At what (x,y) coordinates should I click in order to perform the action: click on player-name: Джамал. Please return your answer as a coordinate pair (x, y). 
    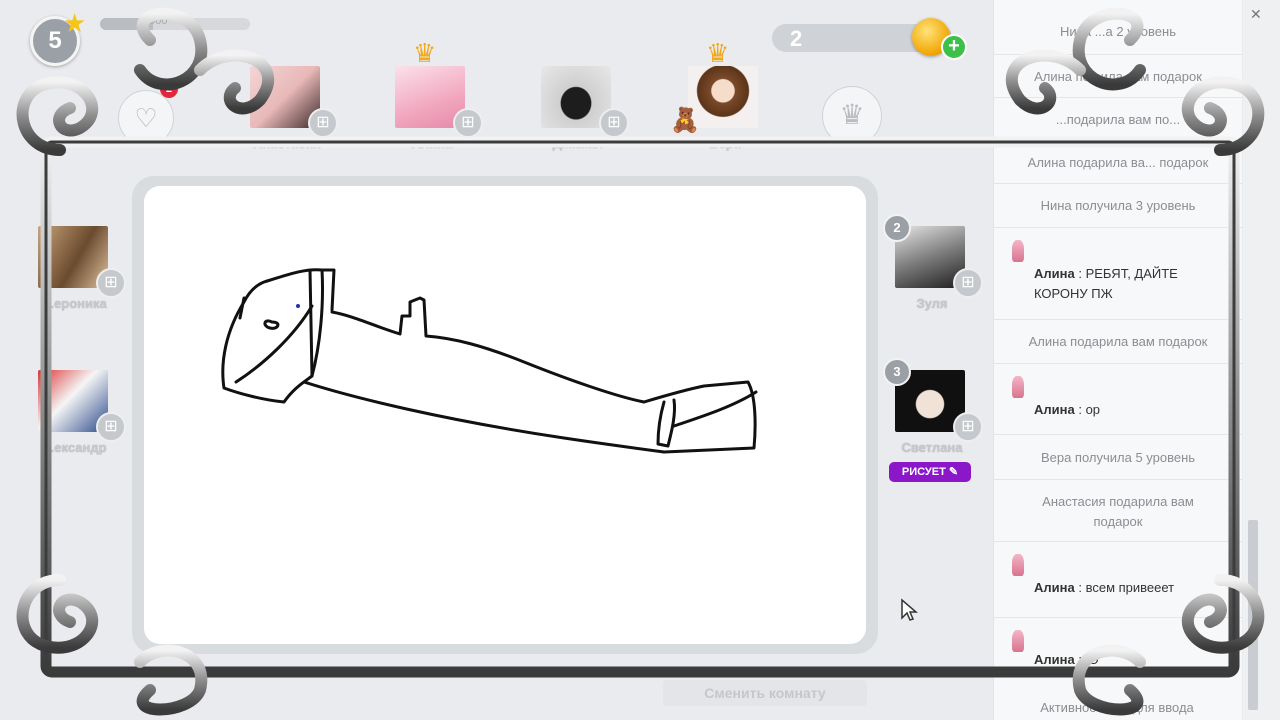
    Looking at the image, I should click on (578, 143).